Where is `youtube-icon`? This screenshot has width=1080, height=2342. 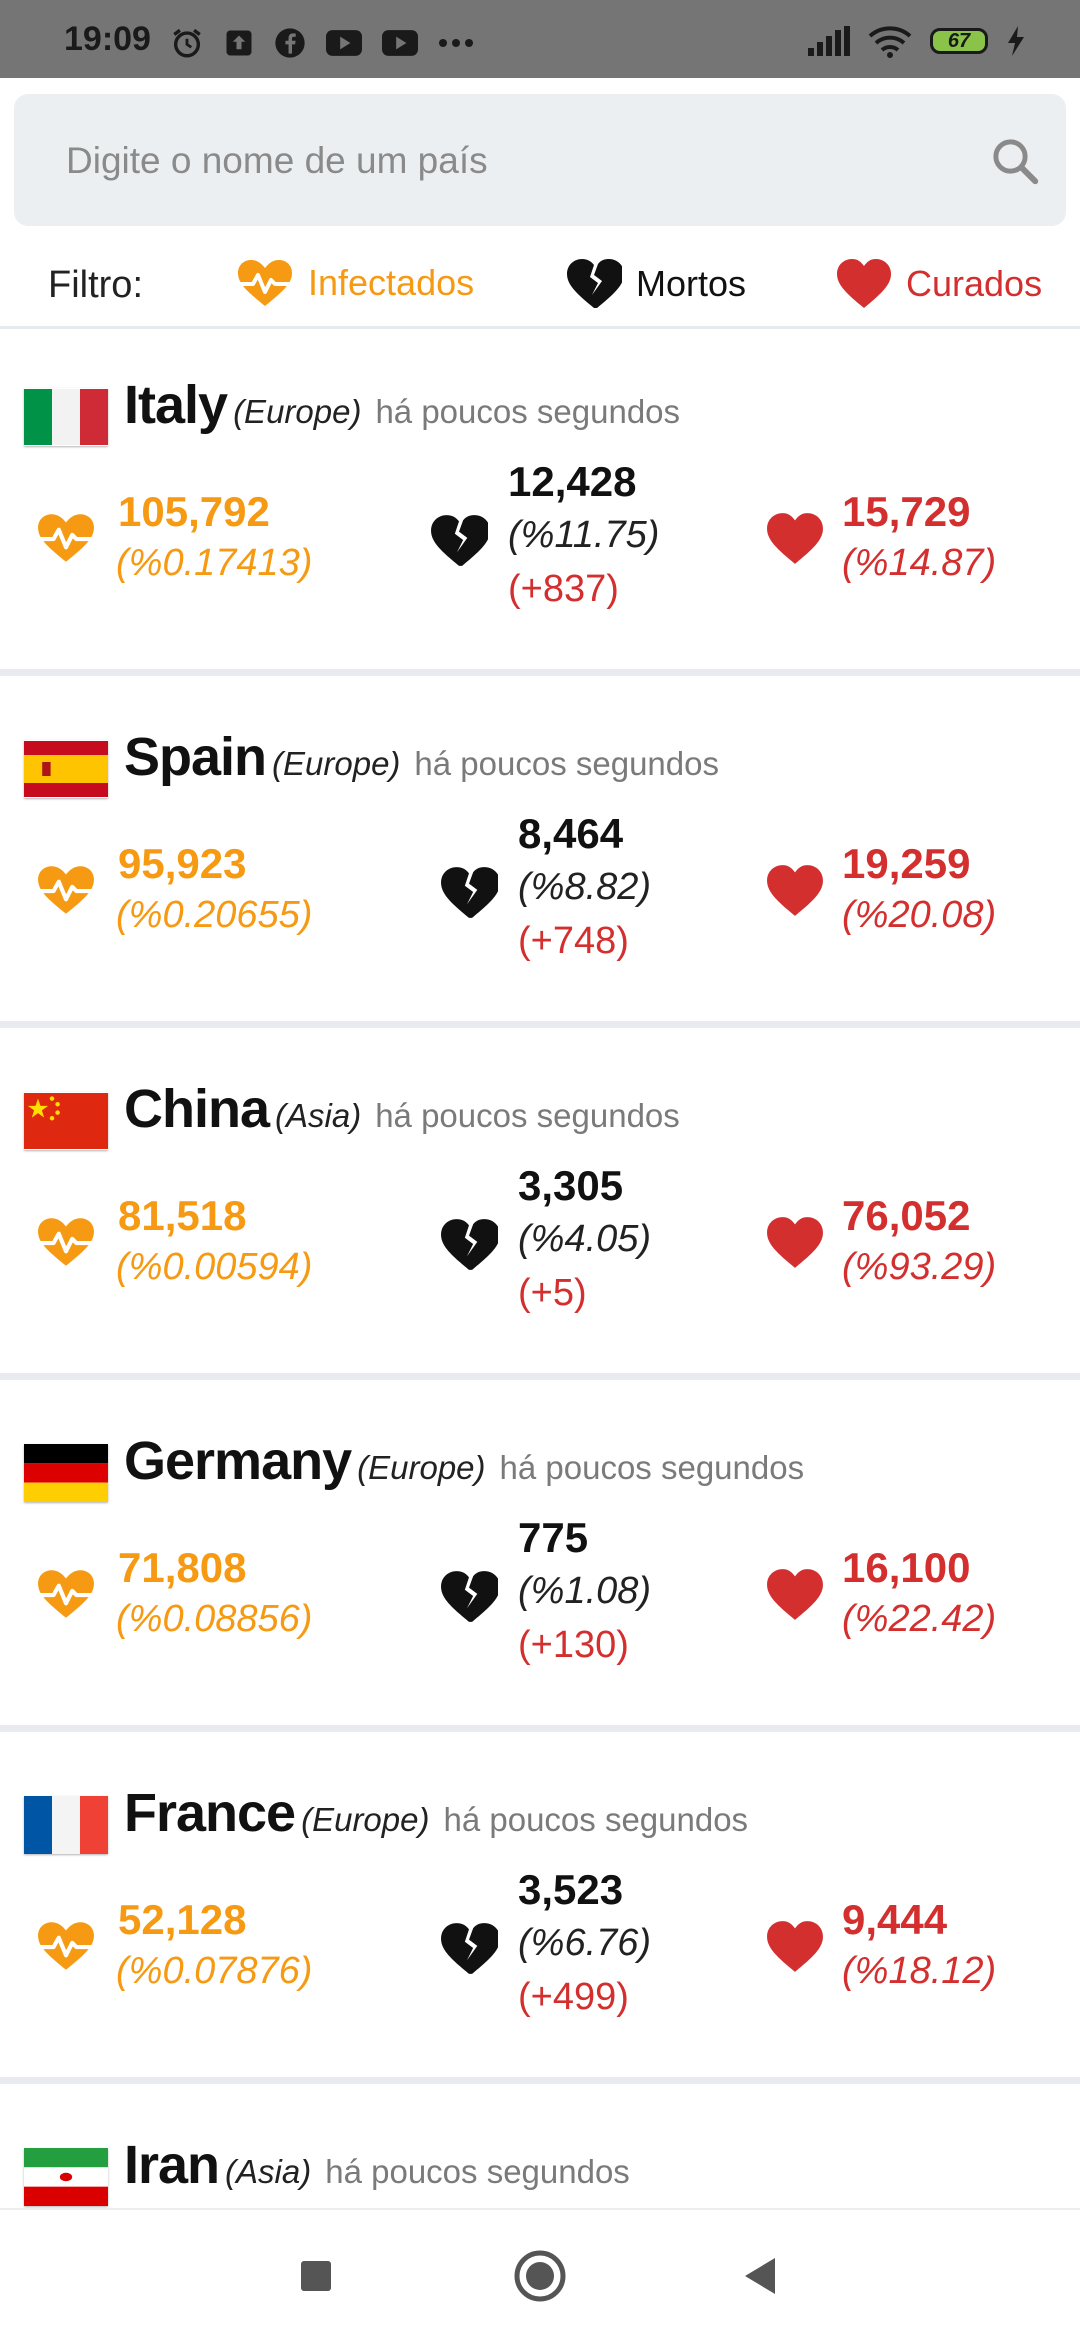 youtube-icon is located at coordinates (400, 43).